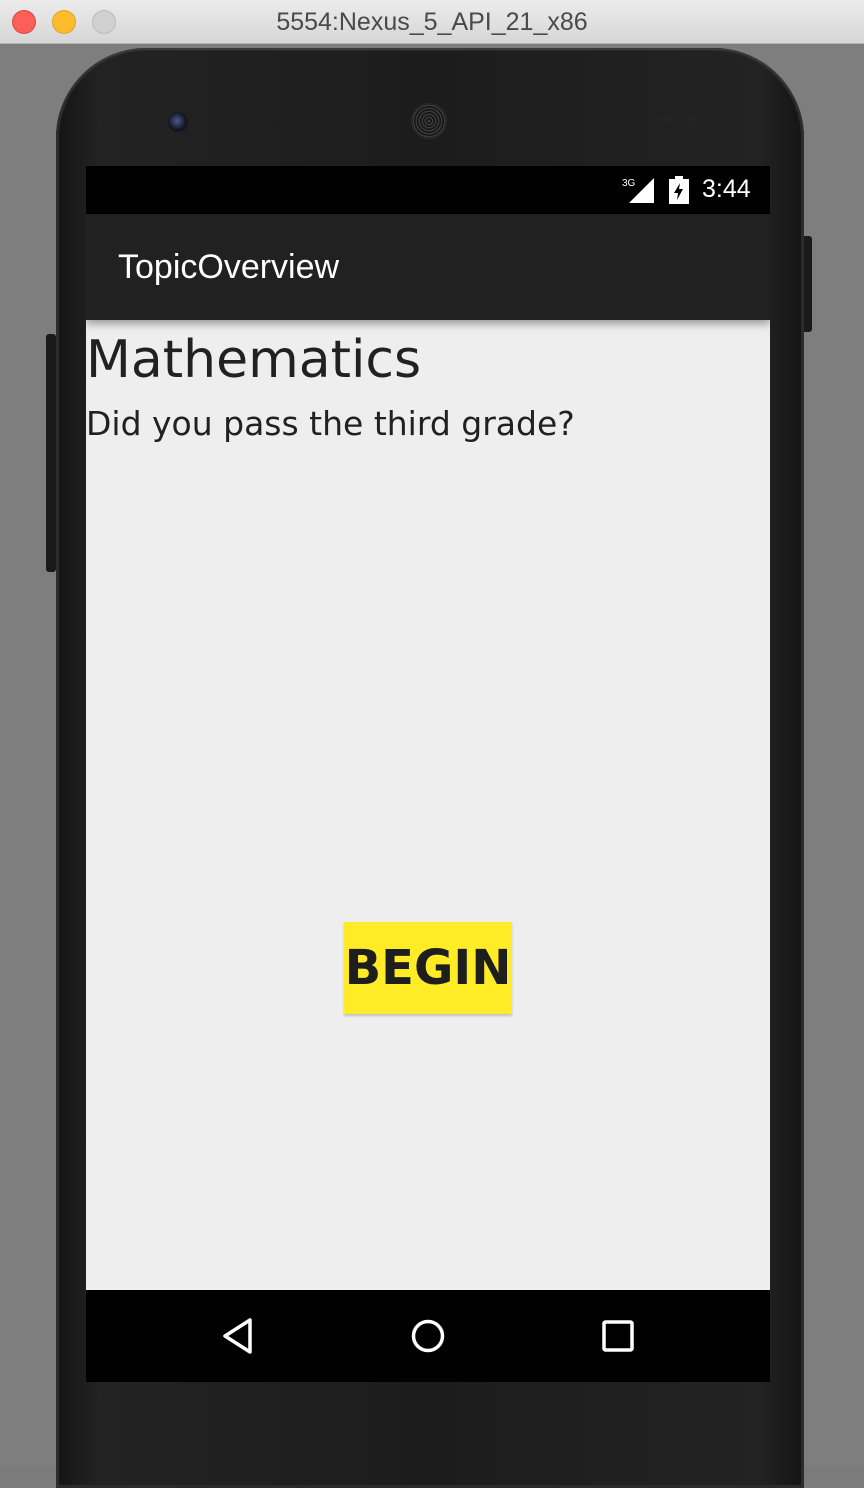 The height and width of the screenshot is (1488, 864). Describe the element at coordinates (679, 190) in the screenshot. I see `battery-icon` at that location.